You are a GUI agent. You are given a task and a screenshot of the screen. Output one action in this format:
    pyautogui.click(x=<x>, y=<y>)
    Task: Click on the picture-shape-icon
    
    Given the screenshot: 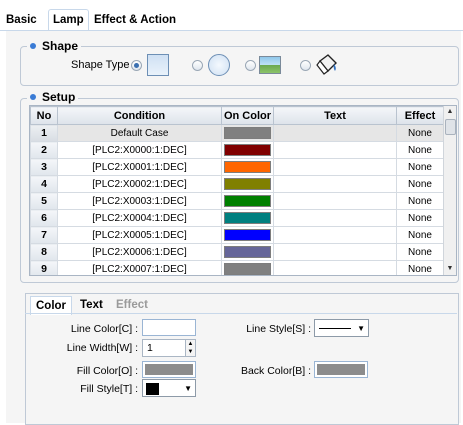 What is the action you would take?
    pyautogui.click(x=270, y=65)
    